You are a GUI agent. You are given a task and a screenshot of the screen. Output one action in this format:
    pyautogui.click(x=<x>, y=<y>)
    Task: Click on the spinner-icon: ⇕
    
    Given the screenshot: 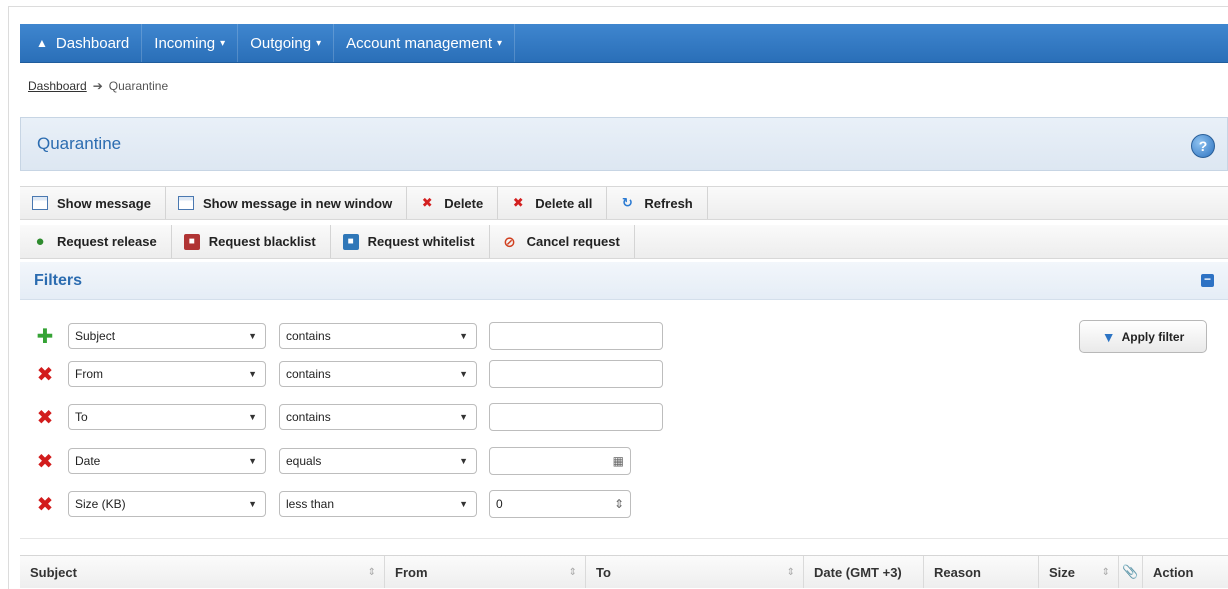 What is the action you would take?
    pyautogui.click(x=619, y=504)
    